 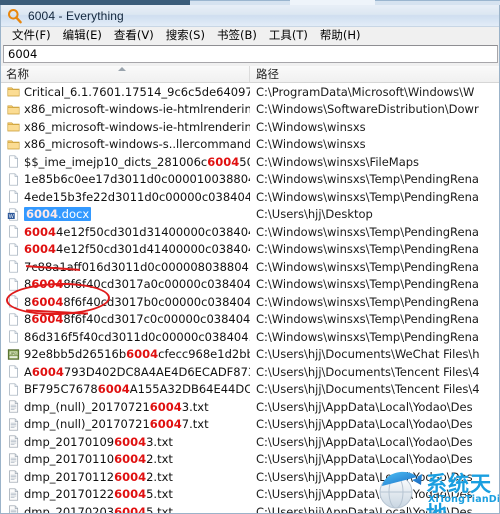 What do you see at coordinates (76, 15) in the screenshot?
I see `window-title: 6004 - Everything` at bounding box center [76, 15].